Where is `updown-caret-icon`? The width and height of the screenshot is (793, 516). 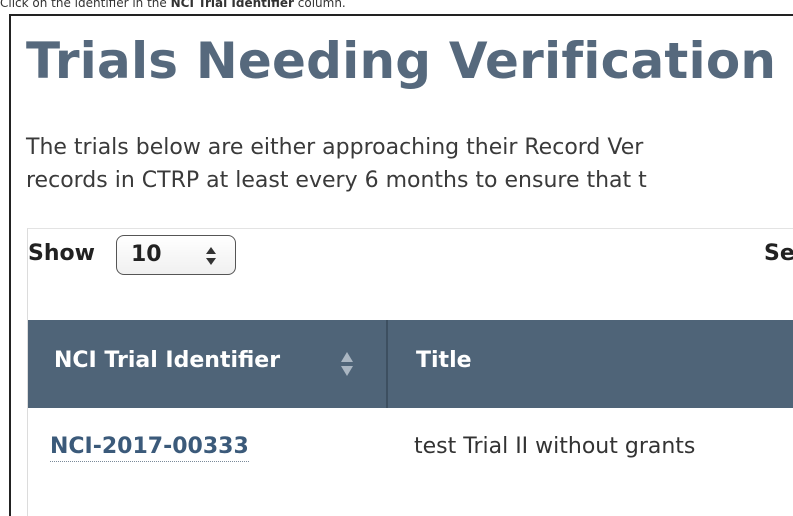
updown-caret-icon is located at coordinates (211, 256).